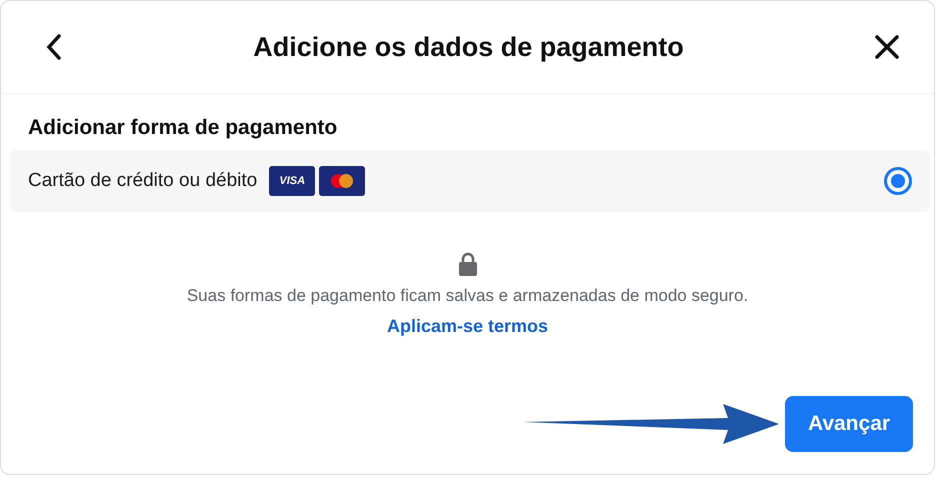 The image size is (937, 477). I want to click on option-label: Cartão de crédito ou débito, so click(143, 181).